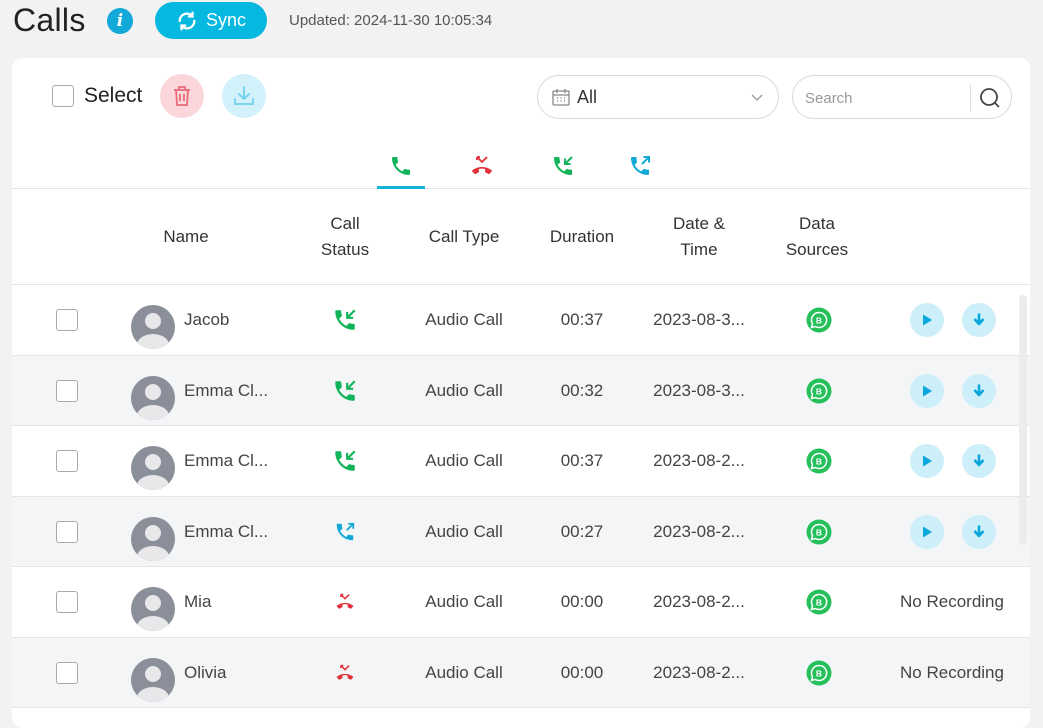 This screenshot has height=728, width=1043. What do you see at coordinates (582, 237) in the screenshot?
I see `col-duration: Duration` at bounding box center [582, 237].